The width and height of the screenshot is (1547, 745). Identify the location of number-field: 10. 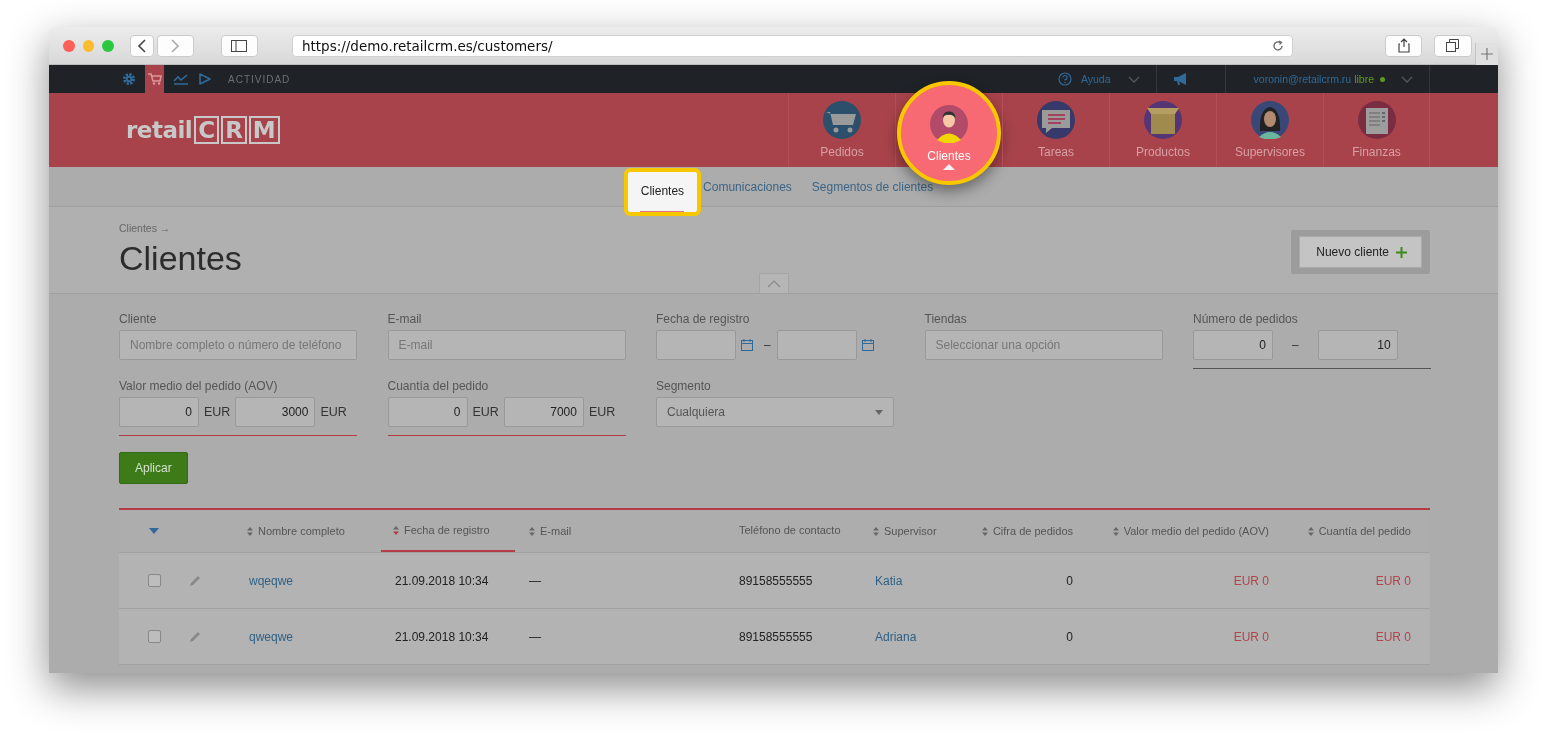
(1357, 345).